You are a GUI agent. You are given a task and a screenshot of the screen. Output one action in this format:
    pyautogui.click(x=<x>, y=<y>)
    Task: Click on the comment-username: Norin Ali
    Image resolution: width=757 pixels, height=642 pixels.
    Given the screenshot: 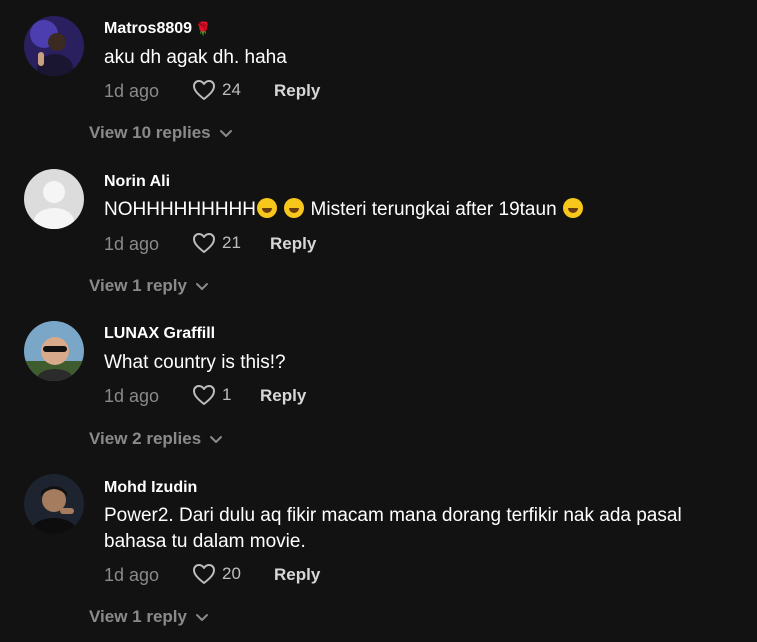 What is the action you would take?
    pyautogui.click(x=137, y=182)
    